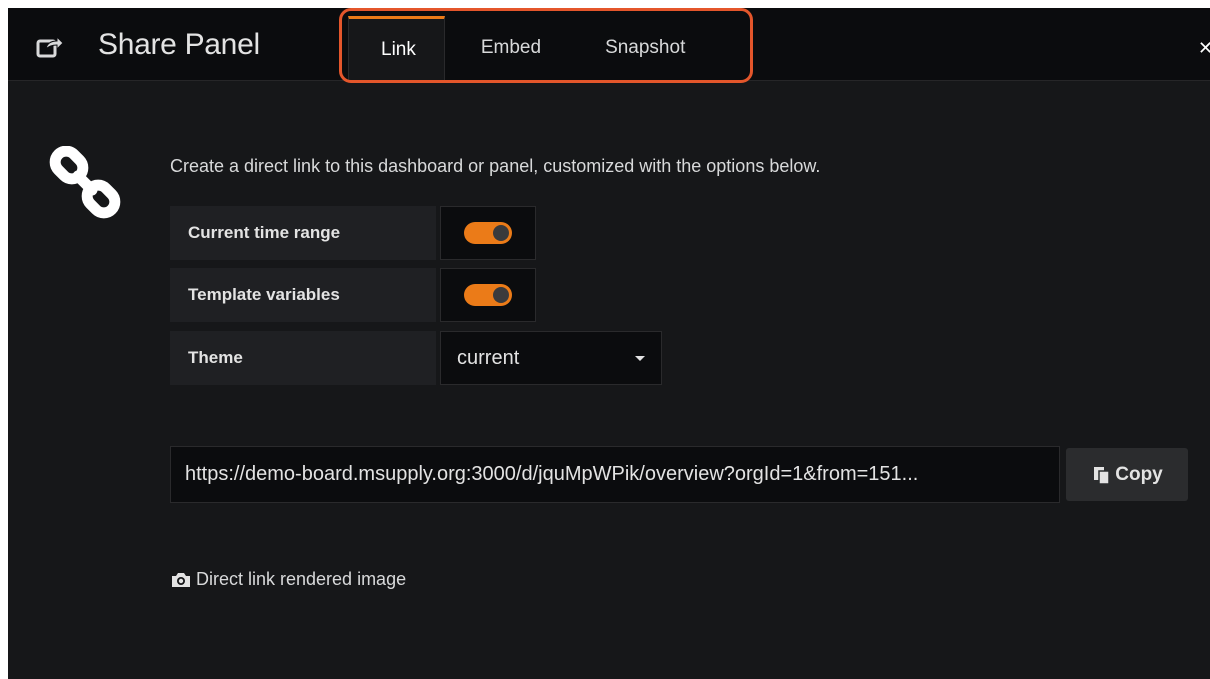 The image size is (1210, 679). Describe the element at coordinates (396, 48) in the screenshot. I see `tab-link: Link` at that location.